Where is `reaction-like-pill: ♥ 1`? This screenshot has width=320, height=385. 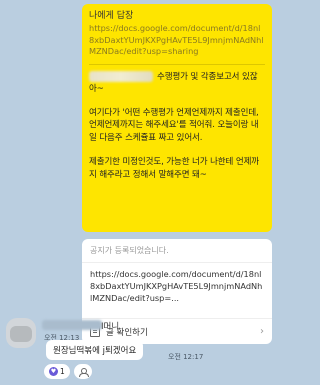 reaction-like-pill: ♥ 1 is located at coordinates (57, 371).